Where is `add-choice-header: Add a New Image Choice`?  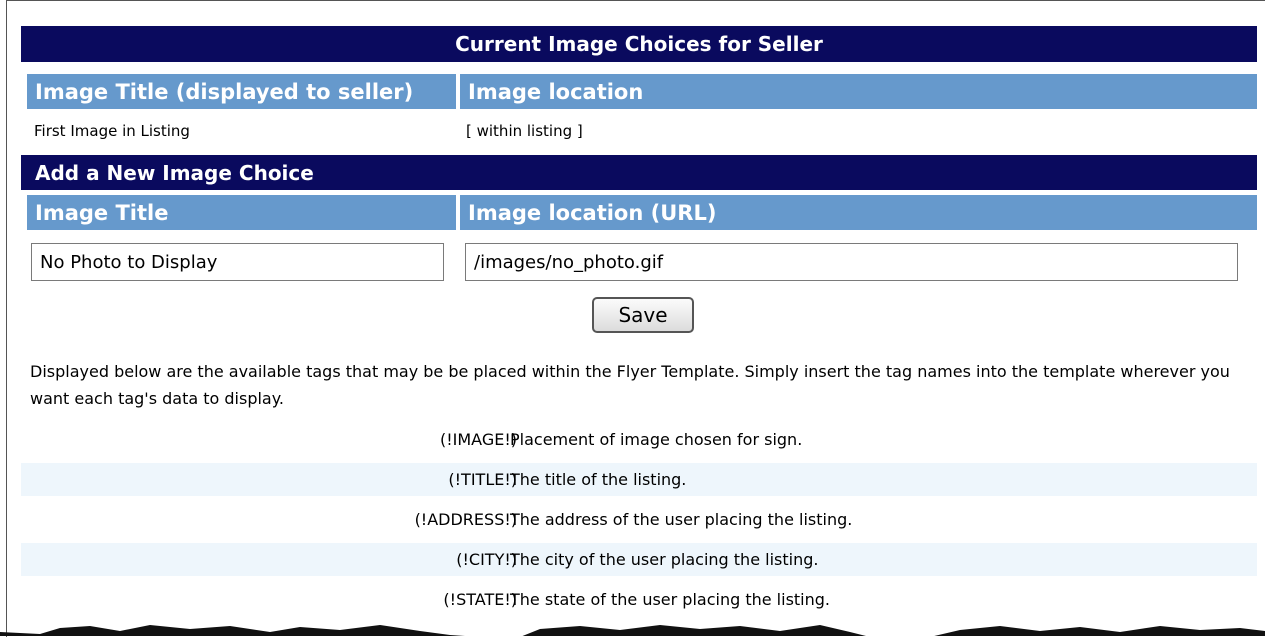 add-choice-header: Add a New Image Choice is located at coordinates (639, 172).